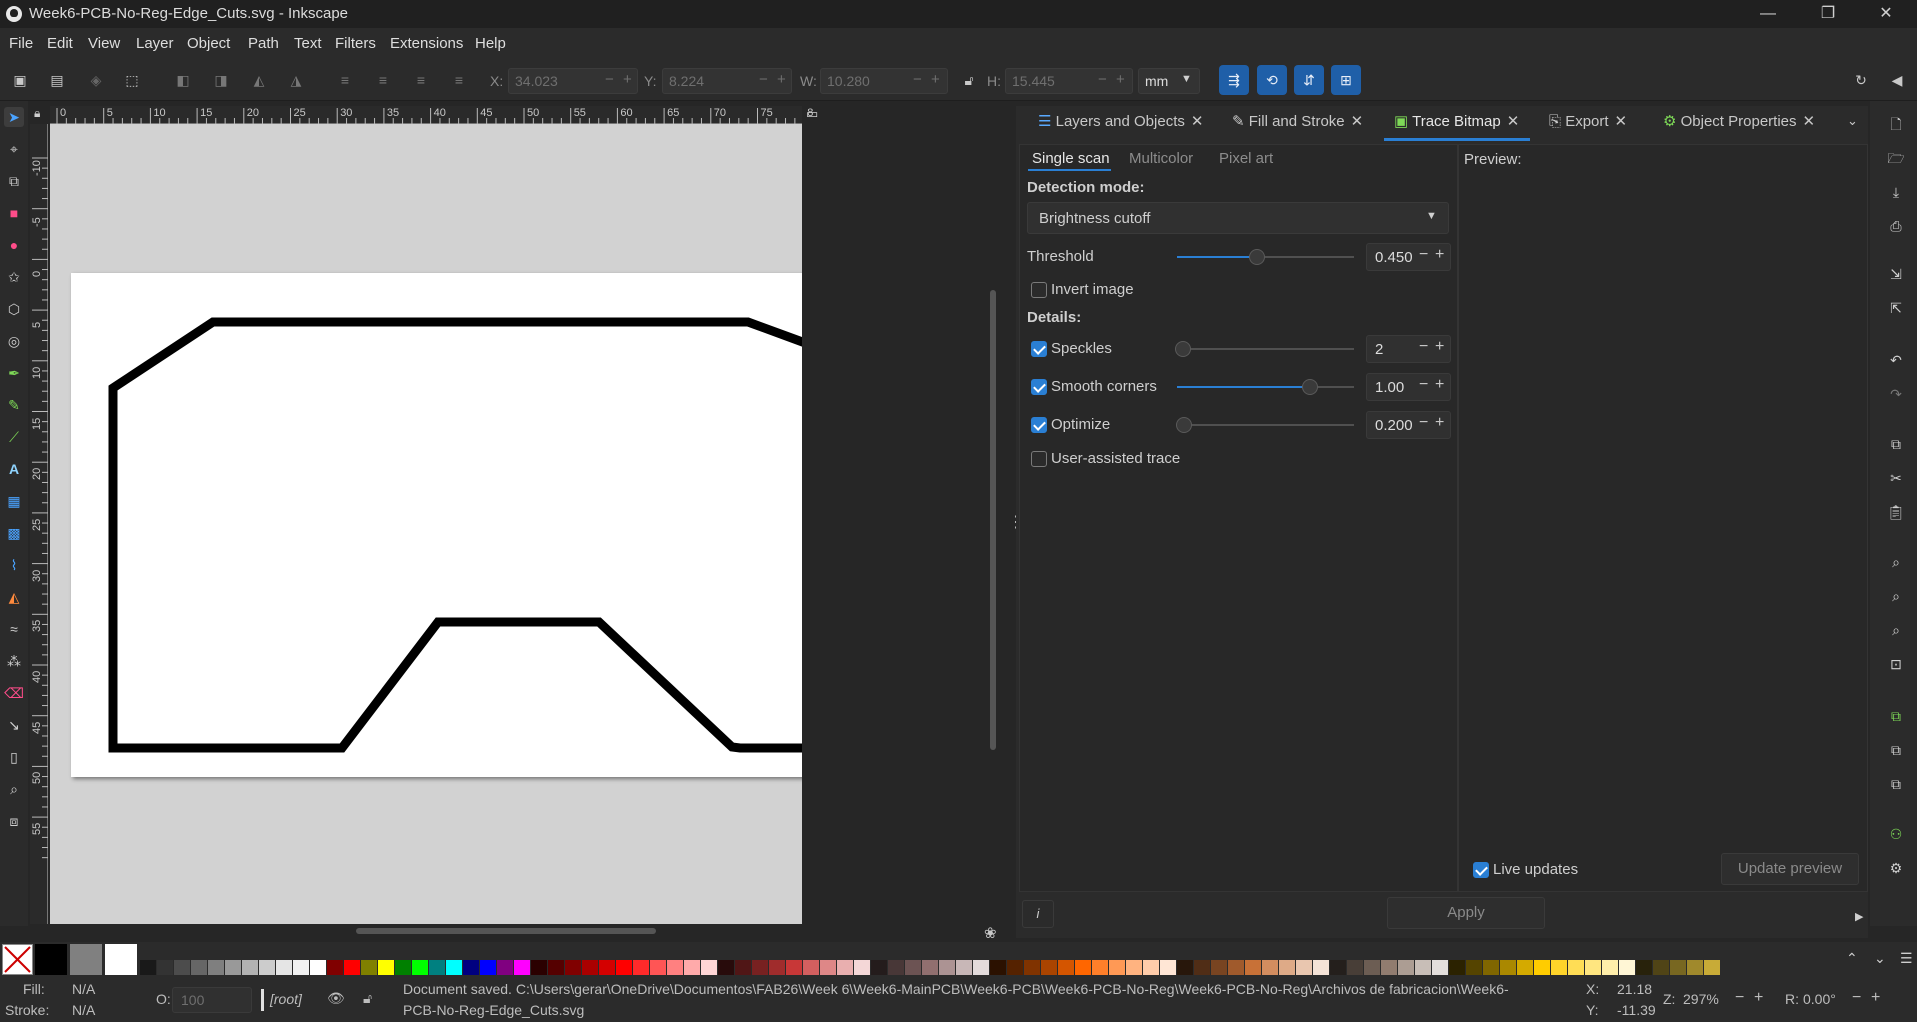 This screenshot has width=1917, height=1022. Describe the element at coordinates (1423, 347) in the screenshot. I see `decrement-button: −` at that location.